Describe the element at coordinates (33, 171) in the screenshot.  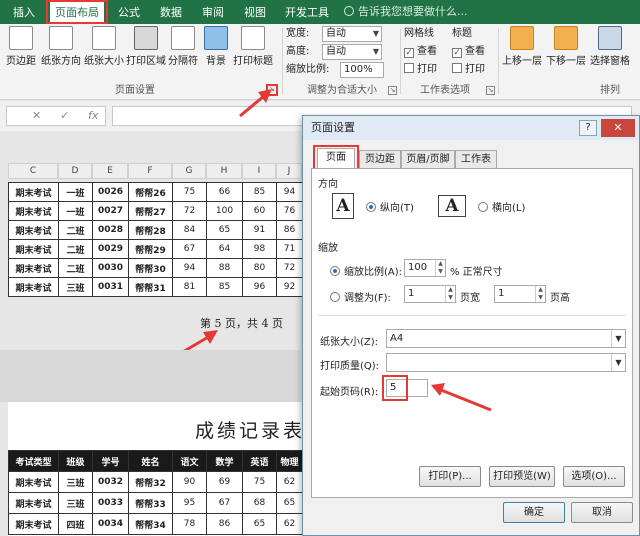
I see `column-header: C` at that location.